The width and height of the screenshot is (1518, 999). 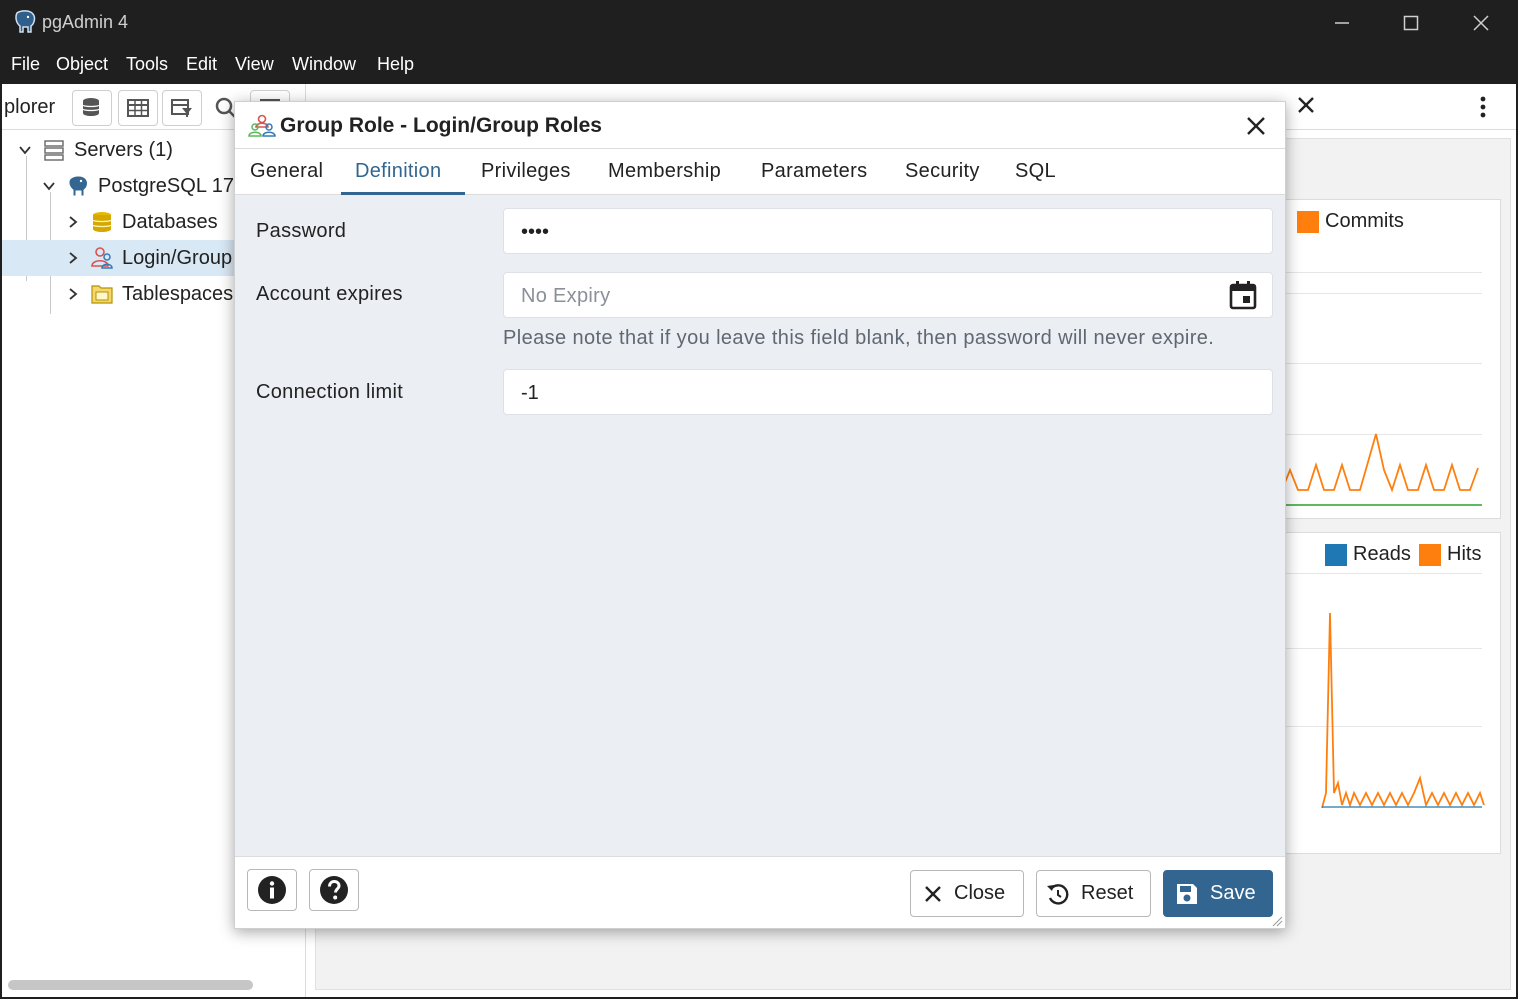 What do you see at coordinates (942, 171) in the screenshot?
I see `tab-security: Security` at bounding box center [942, 171].